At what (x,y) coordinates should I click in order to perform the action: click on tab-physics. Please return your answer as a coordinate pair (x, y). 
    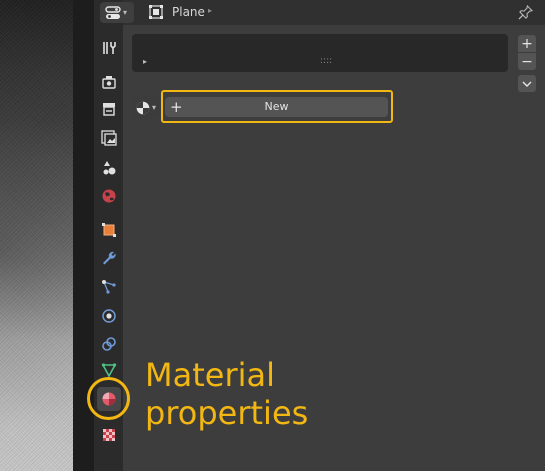
    Looking at the image, I should click on (109, 316).